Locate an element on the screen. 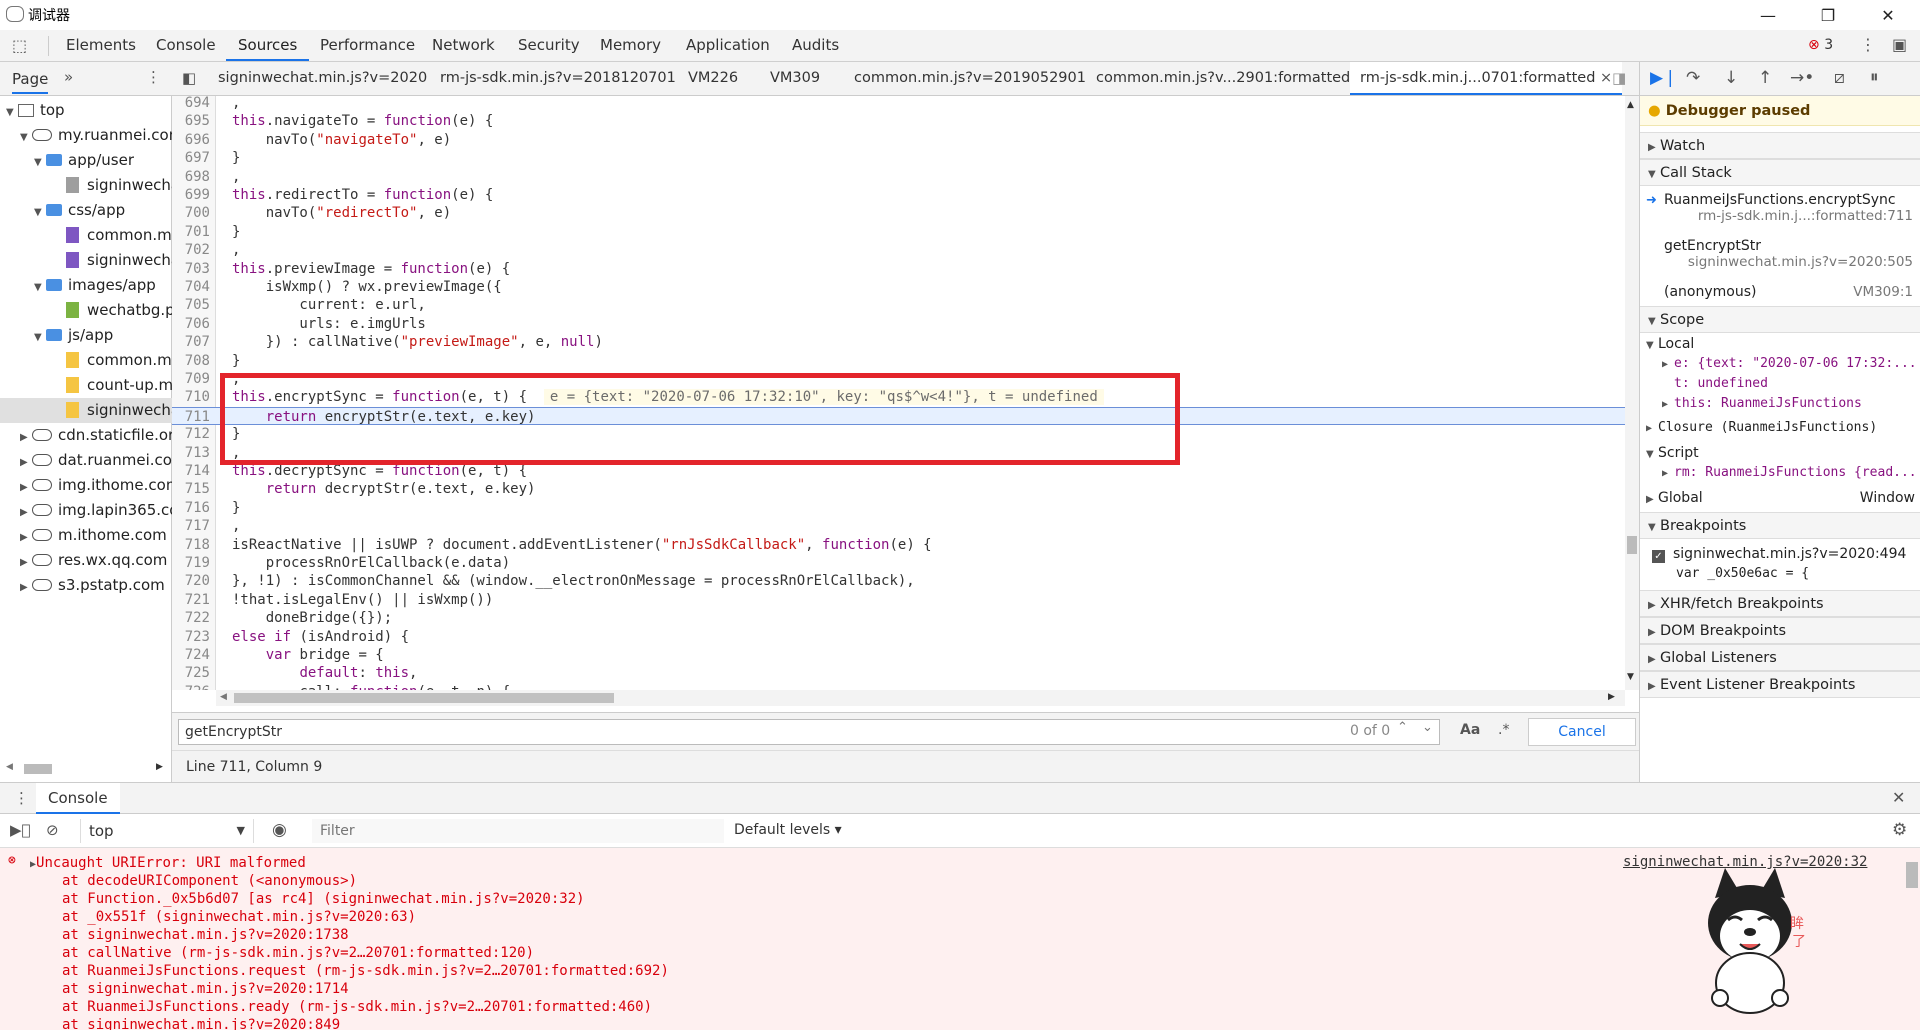  section-event-listener-breakpoints: ▶ Event Listener Breakpoints is located at coordinates (1780, 684).